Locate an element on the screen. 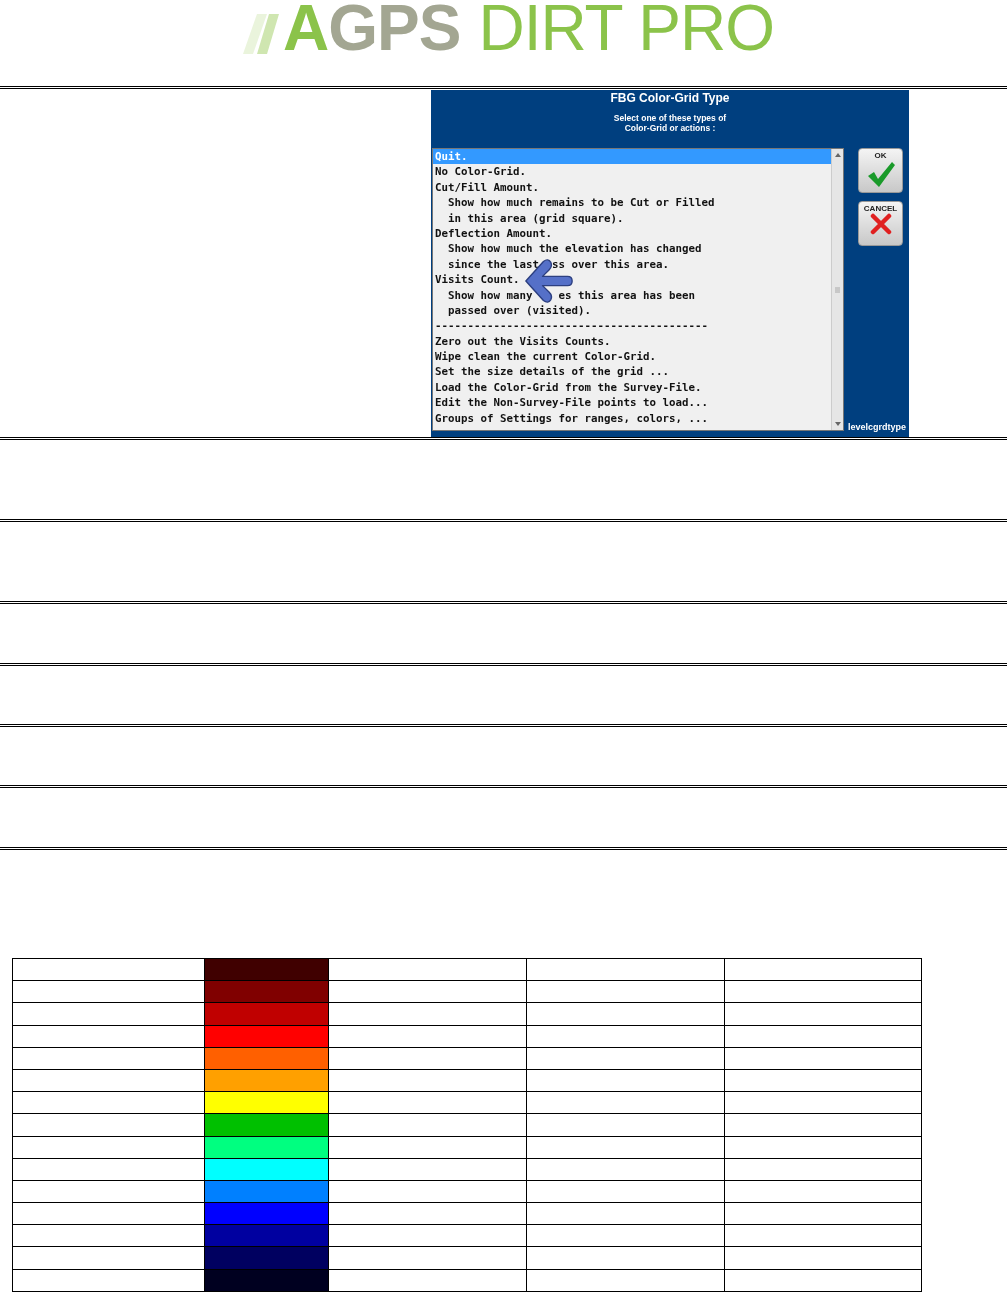 This screenshot has width=1007, height=1307. logo: AGPS DIRT PRO is located at coordinates (528, 31).